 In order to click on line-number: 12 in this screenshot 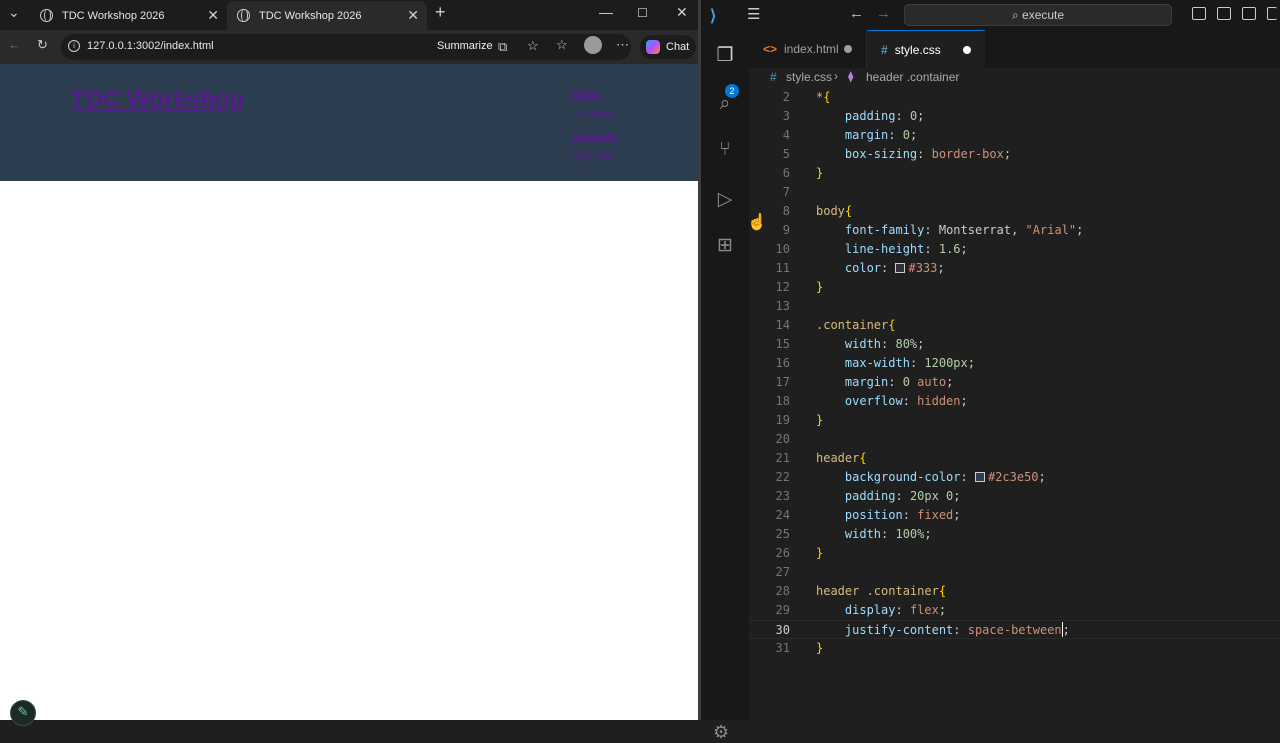, I will do `click(782, 287)`.